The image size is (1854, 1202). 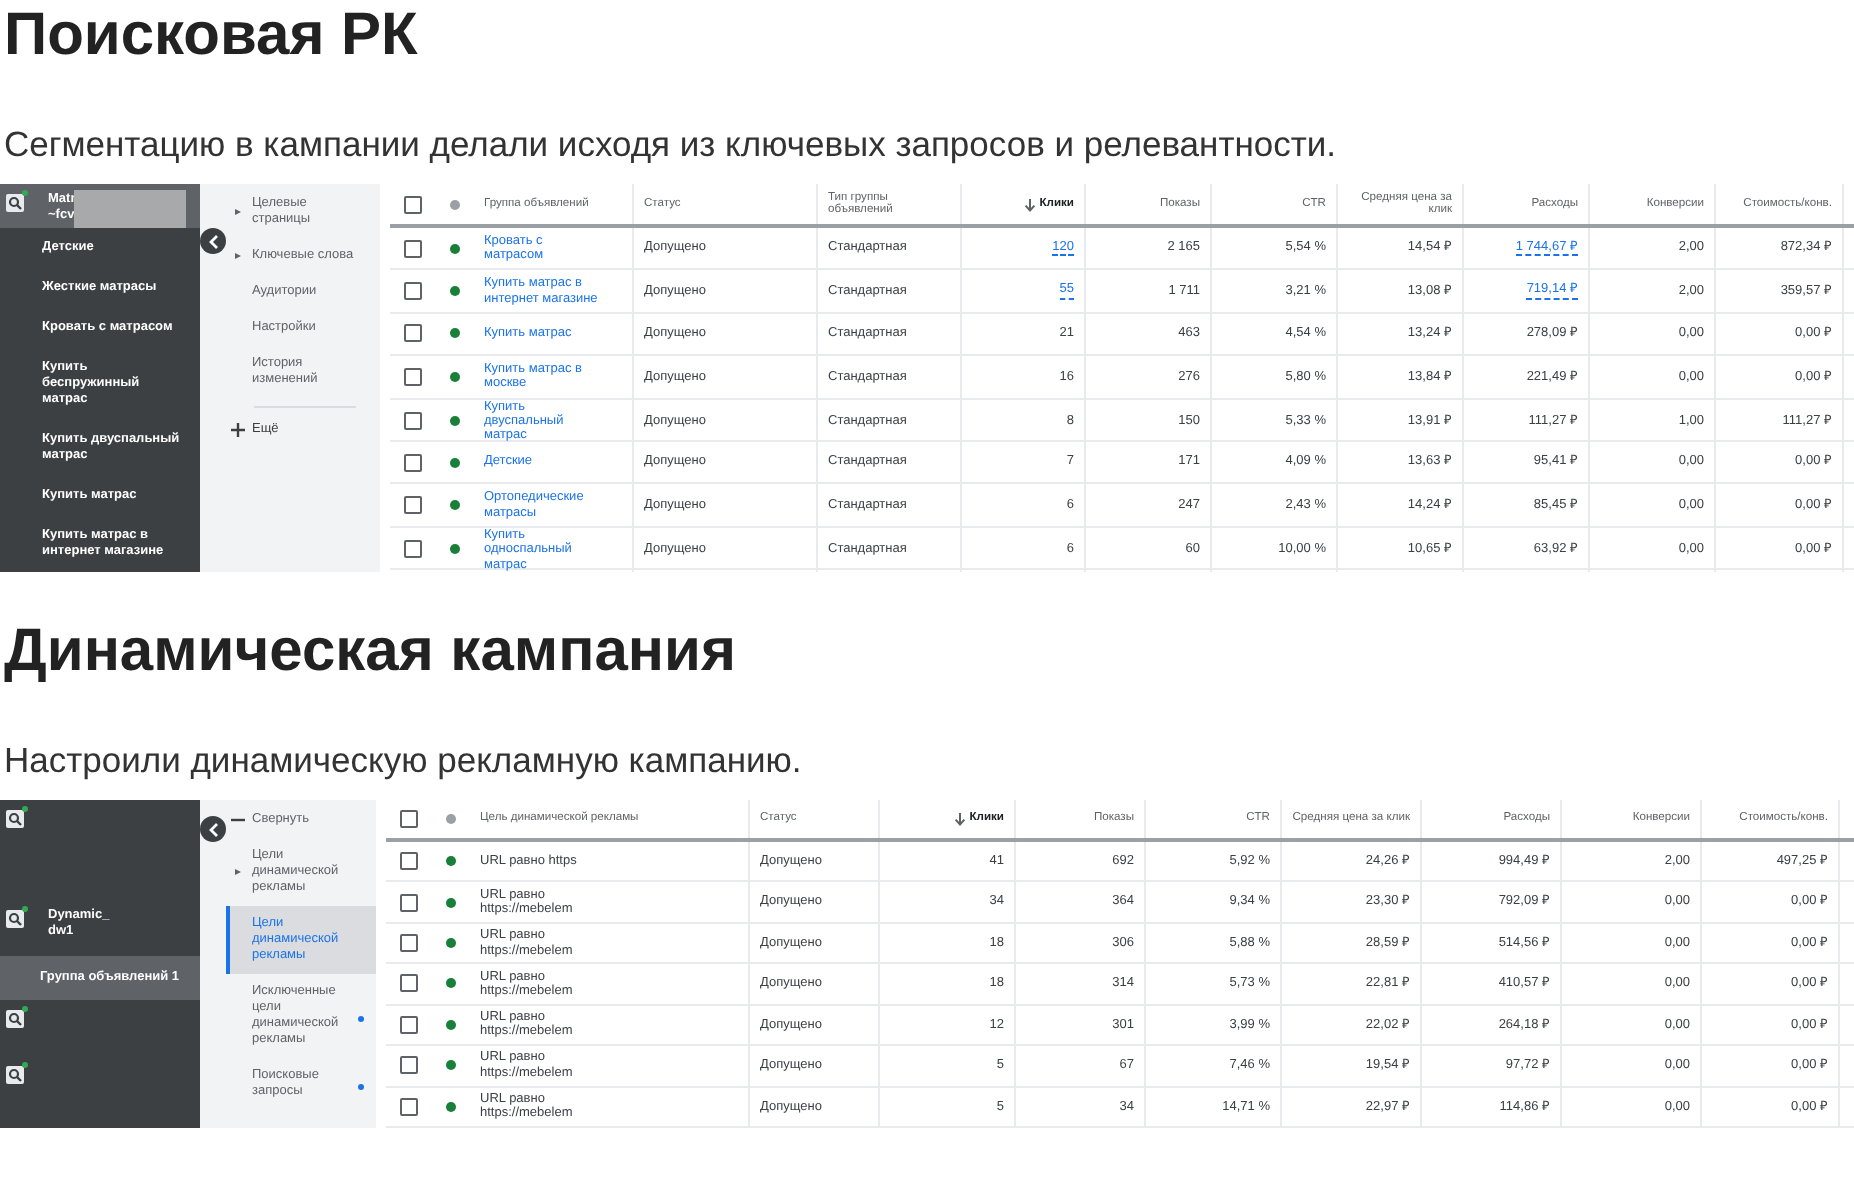 What do you see at coordinates (212, 36) in the screenshot?
I see `section-heading: Поисковая РК` at bounding box center [212, 36].